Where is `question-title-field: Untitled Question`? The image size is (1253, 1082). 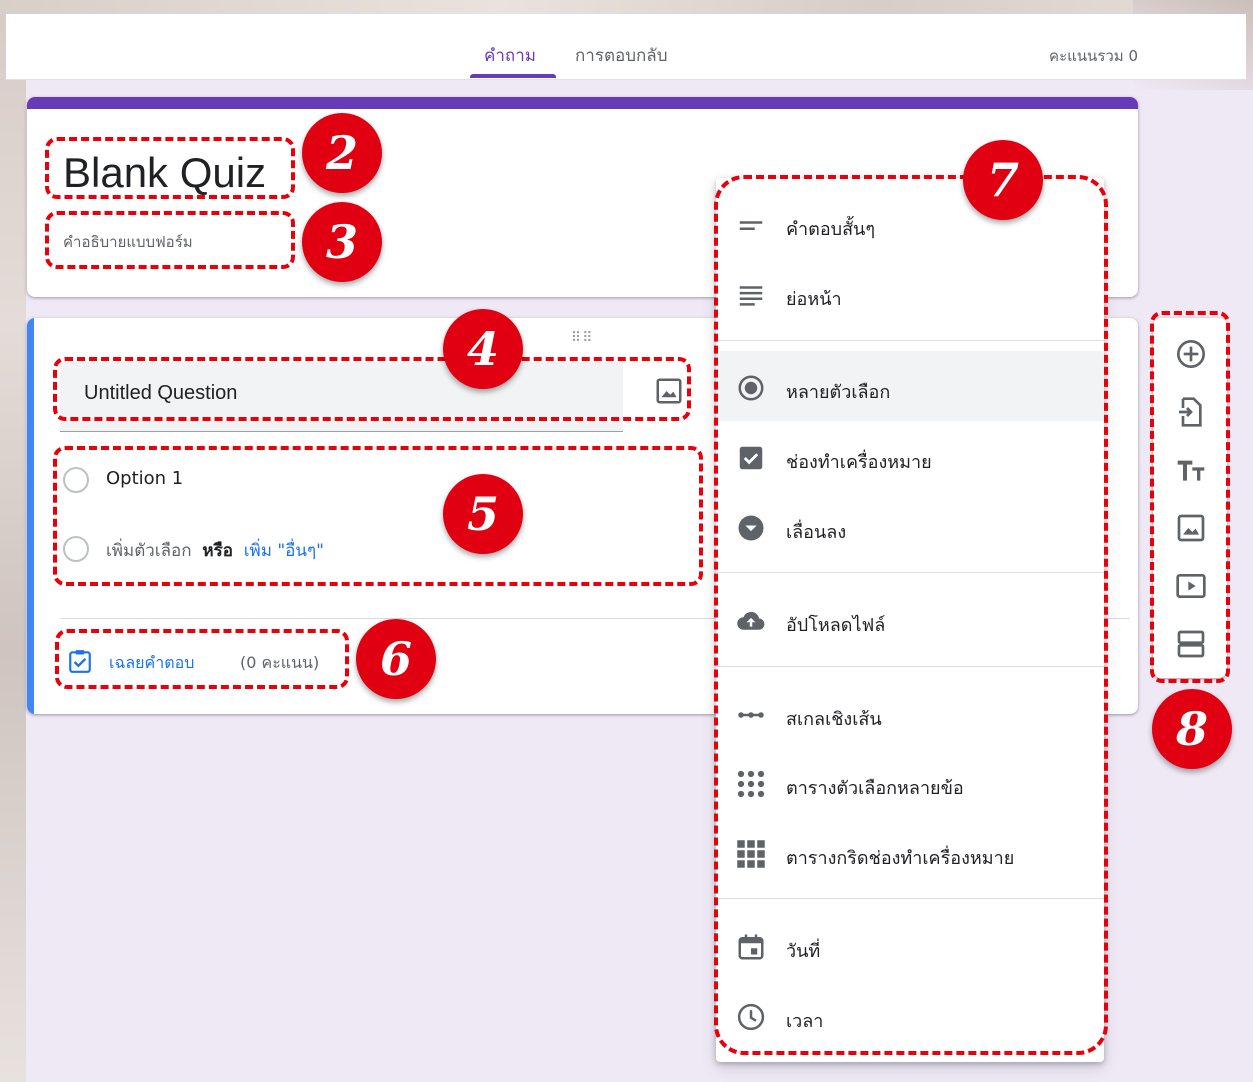
question-title-field: Untitled Question is located at coordinates (341, 397).